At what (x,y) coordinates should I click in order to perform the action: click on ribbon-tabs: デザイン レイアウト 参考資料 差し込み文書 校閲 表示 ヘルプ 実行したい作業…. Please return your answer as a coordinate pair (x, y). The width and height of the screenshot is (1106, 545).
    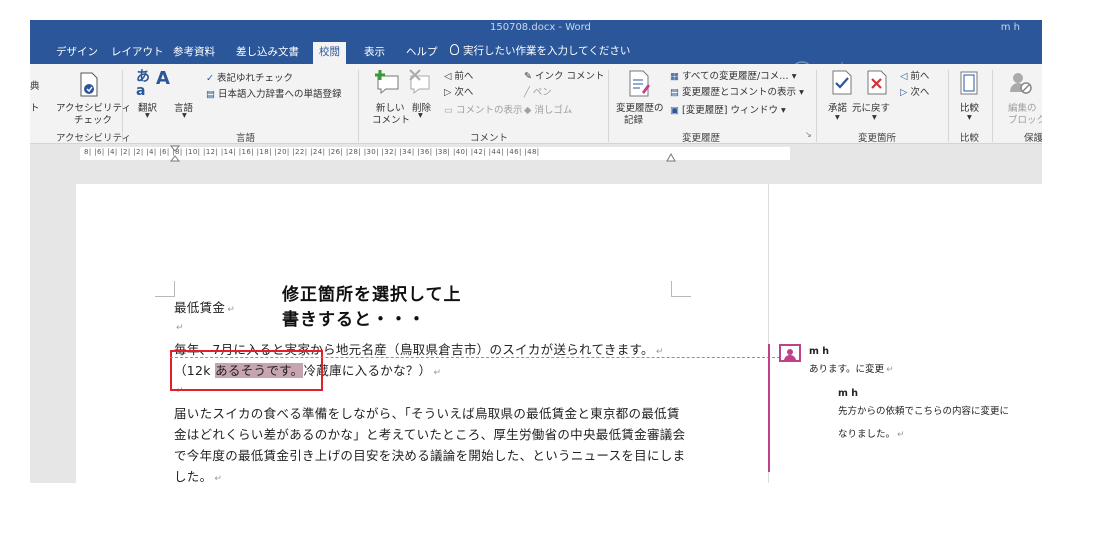
    Looking at the image, I should click on (536, 61).